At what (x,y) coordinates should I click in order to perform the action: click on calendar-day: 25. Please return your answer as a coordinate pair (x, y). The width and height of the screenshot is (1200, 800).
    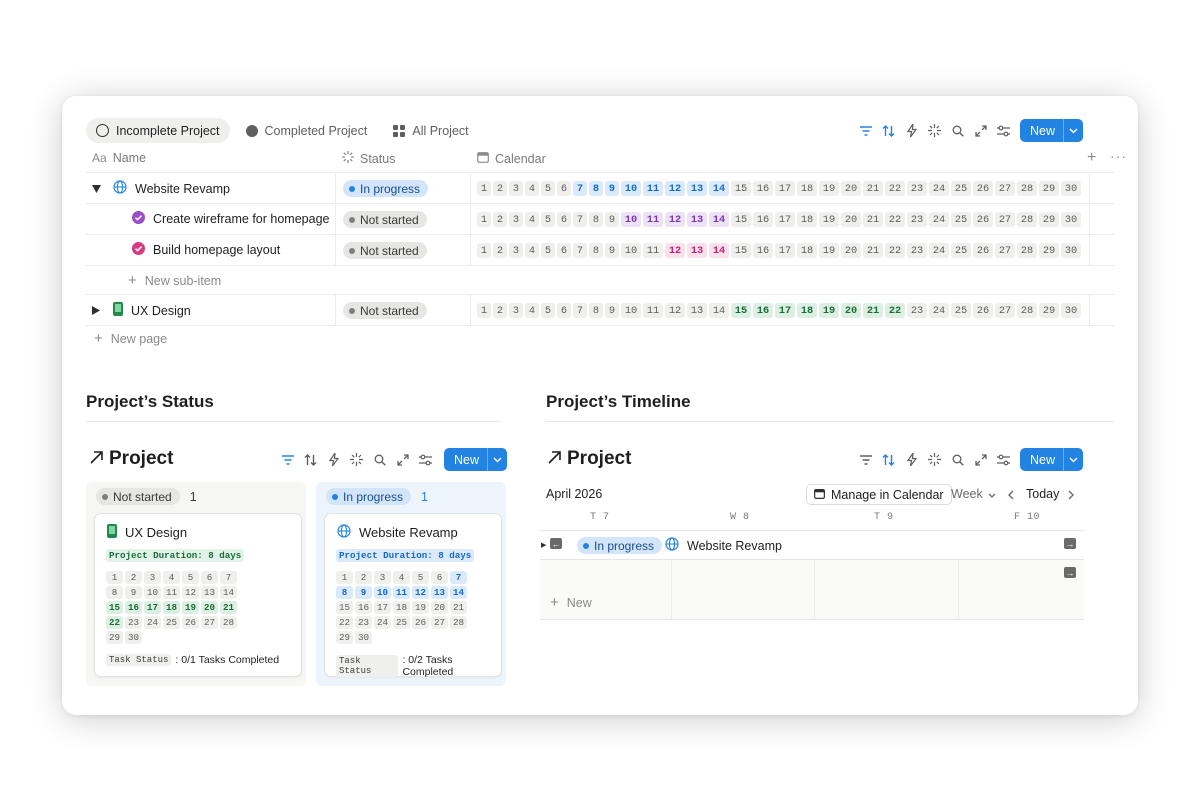
    Looking at the image, I should click on (171, 622).